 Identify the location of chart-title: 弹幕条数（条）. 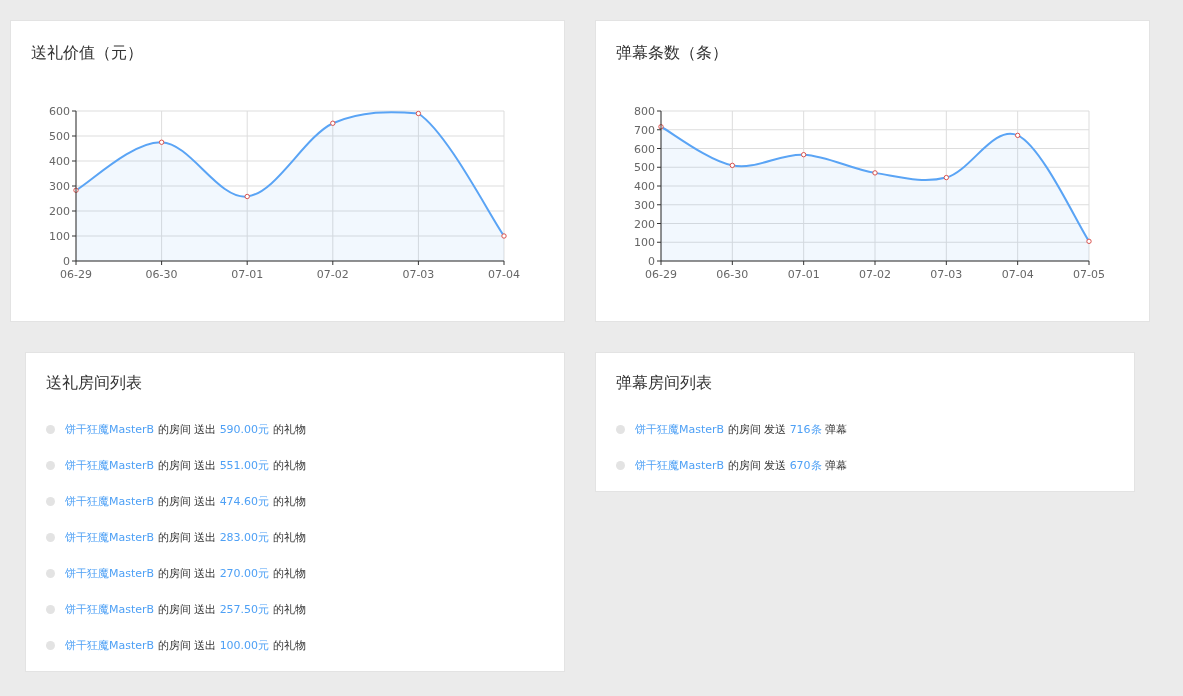
(672, 53).